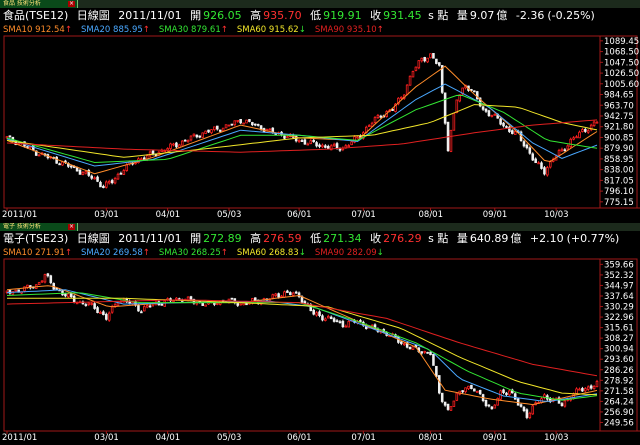 Image resolution: width=640 pixels, height=445 pixels. Describe the element at coordinates (621, 85) in the screenshot. I see `y-tick-label: 1005.60` at that location.